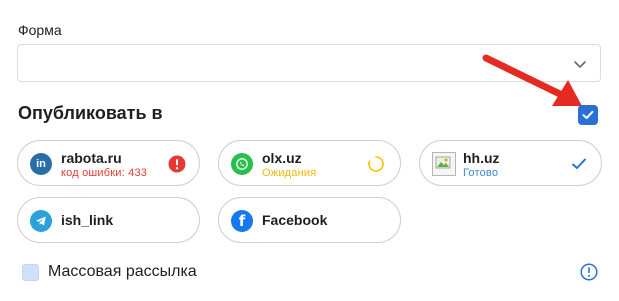  What do you see at coordinates (532, 80) in the screenshot?
I see `annotation-arrow-icon` at bounding box center [532, 80].